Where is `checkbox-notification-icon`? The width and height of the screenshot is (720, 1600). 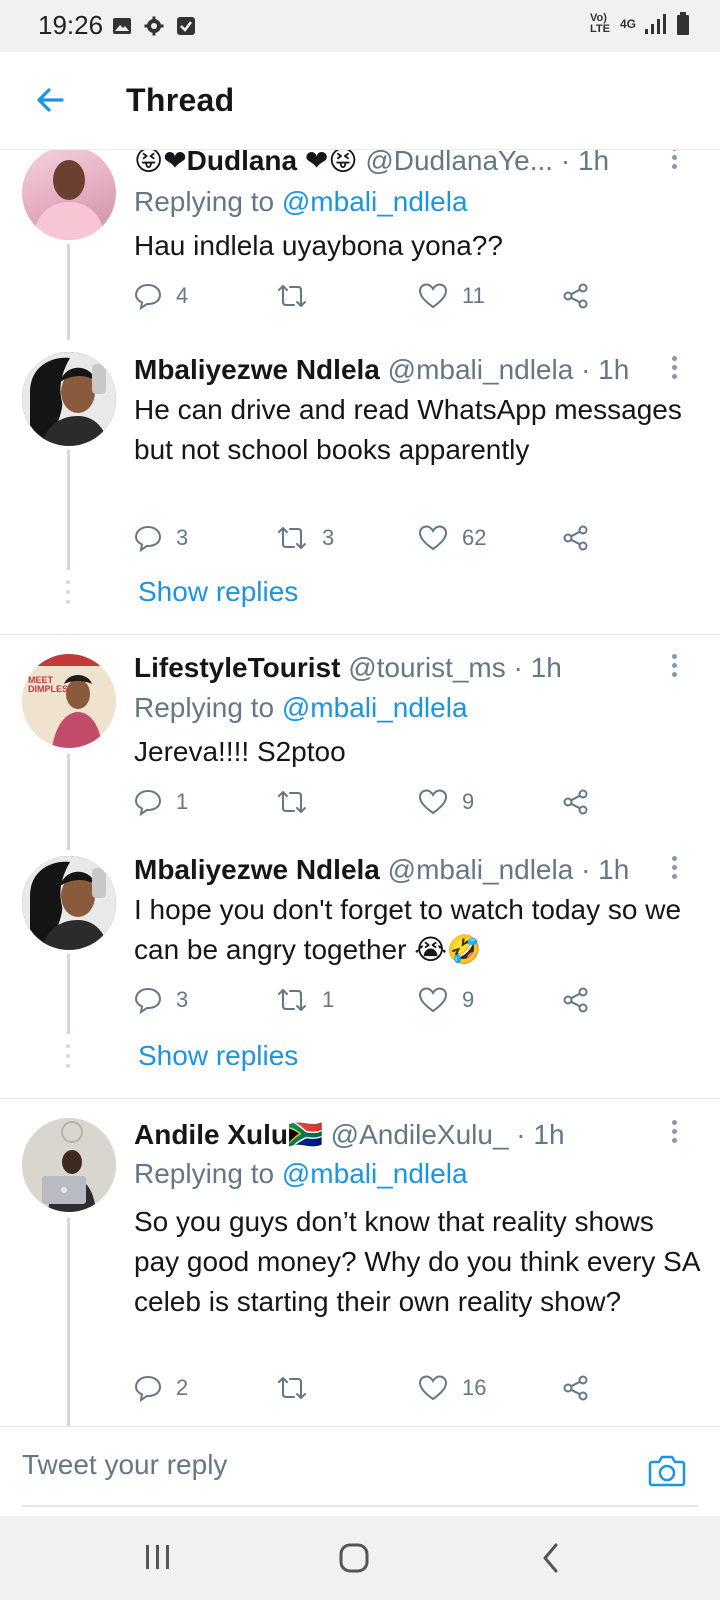 checkbox-notification-icon is located at coordinates (186, 26).